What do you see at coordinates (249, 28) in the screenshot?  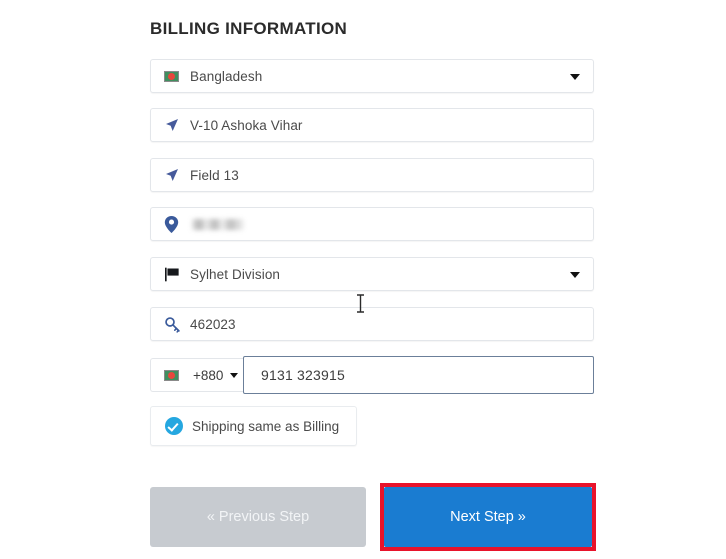 I see `page-title: BILLING INFORMATION` at bounding box center [249, 28].